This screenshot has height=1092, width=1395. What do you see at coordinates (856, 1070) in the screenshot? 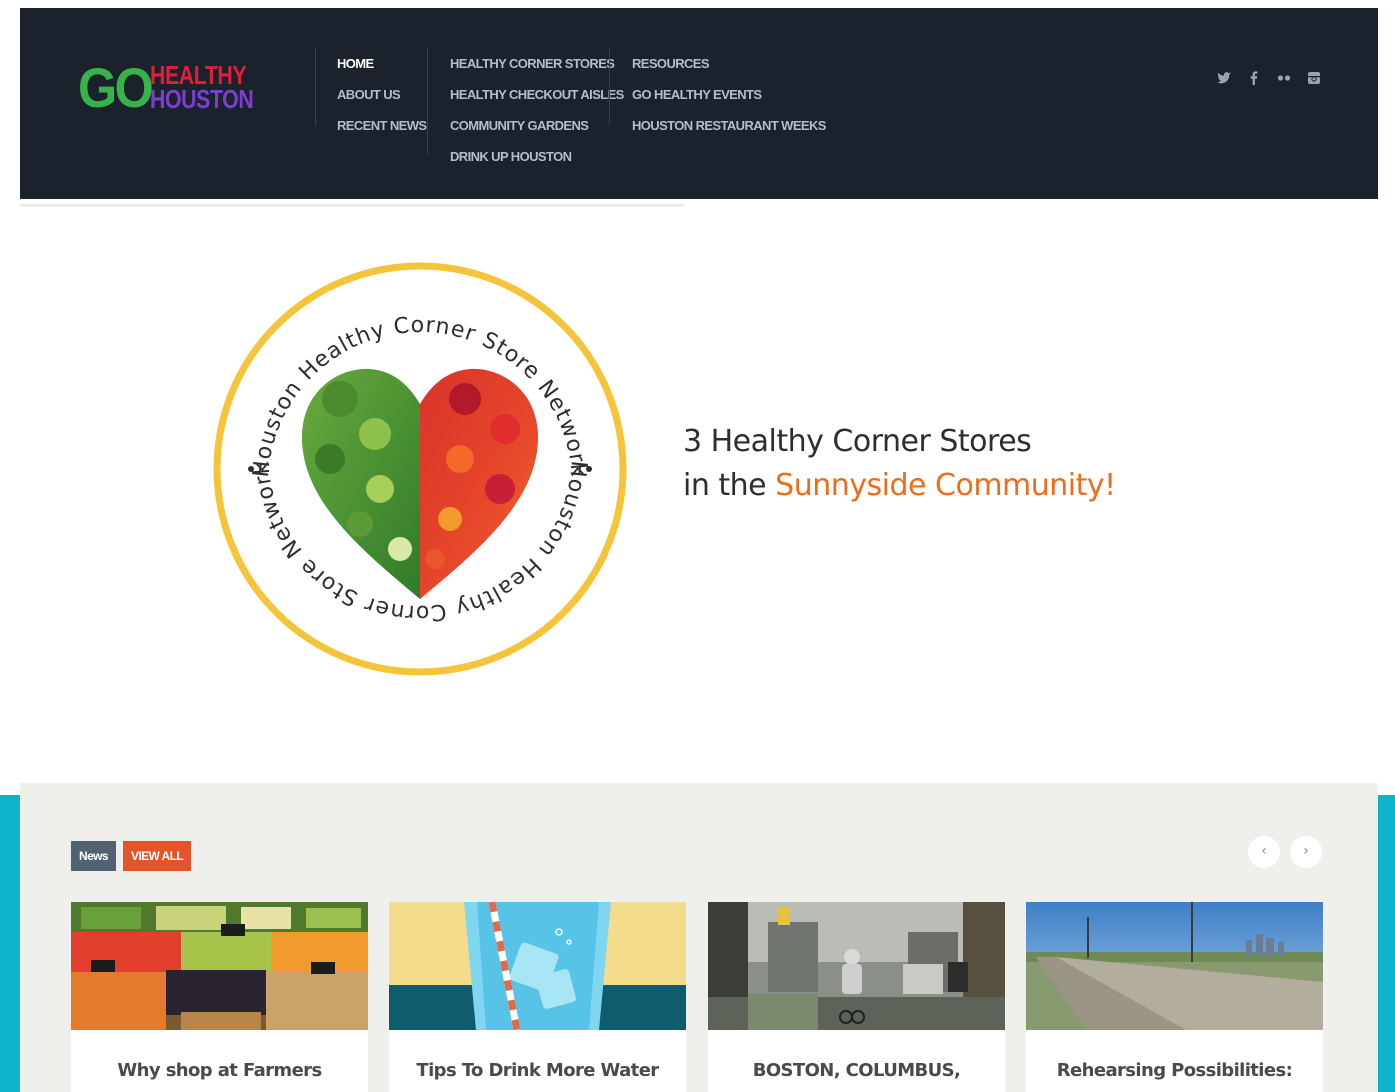
I see `card-title: BOSTON, COLUMBUS,` at bounding box center [856, 1070].